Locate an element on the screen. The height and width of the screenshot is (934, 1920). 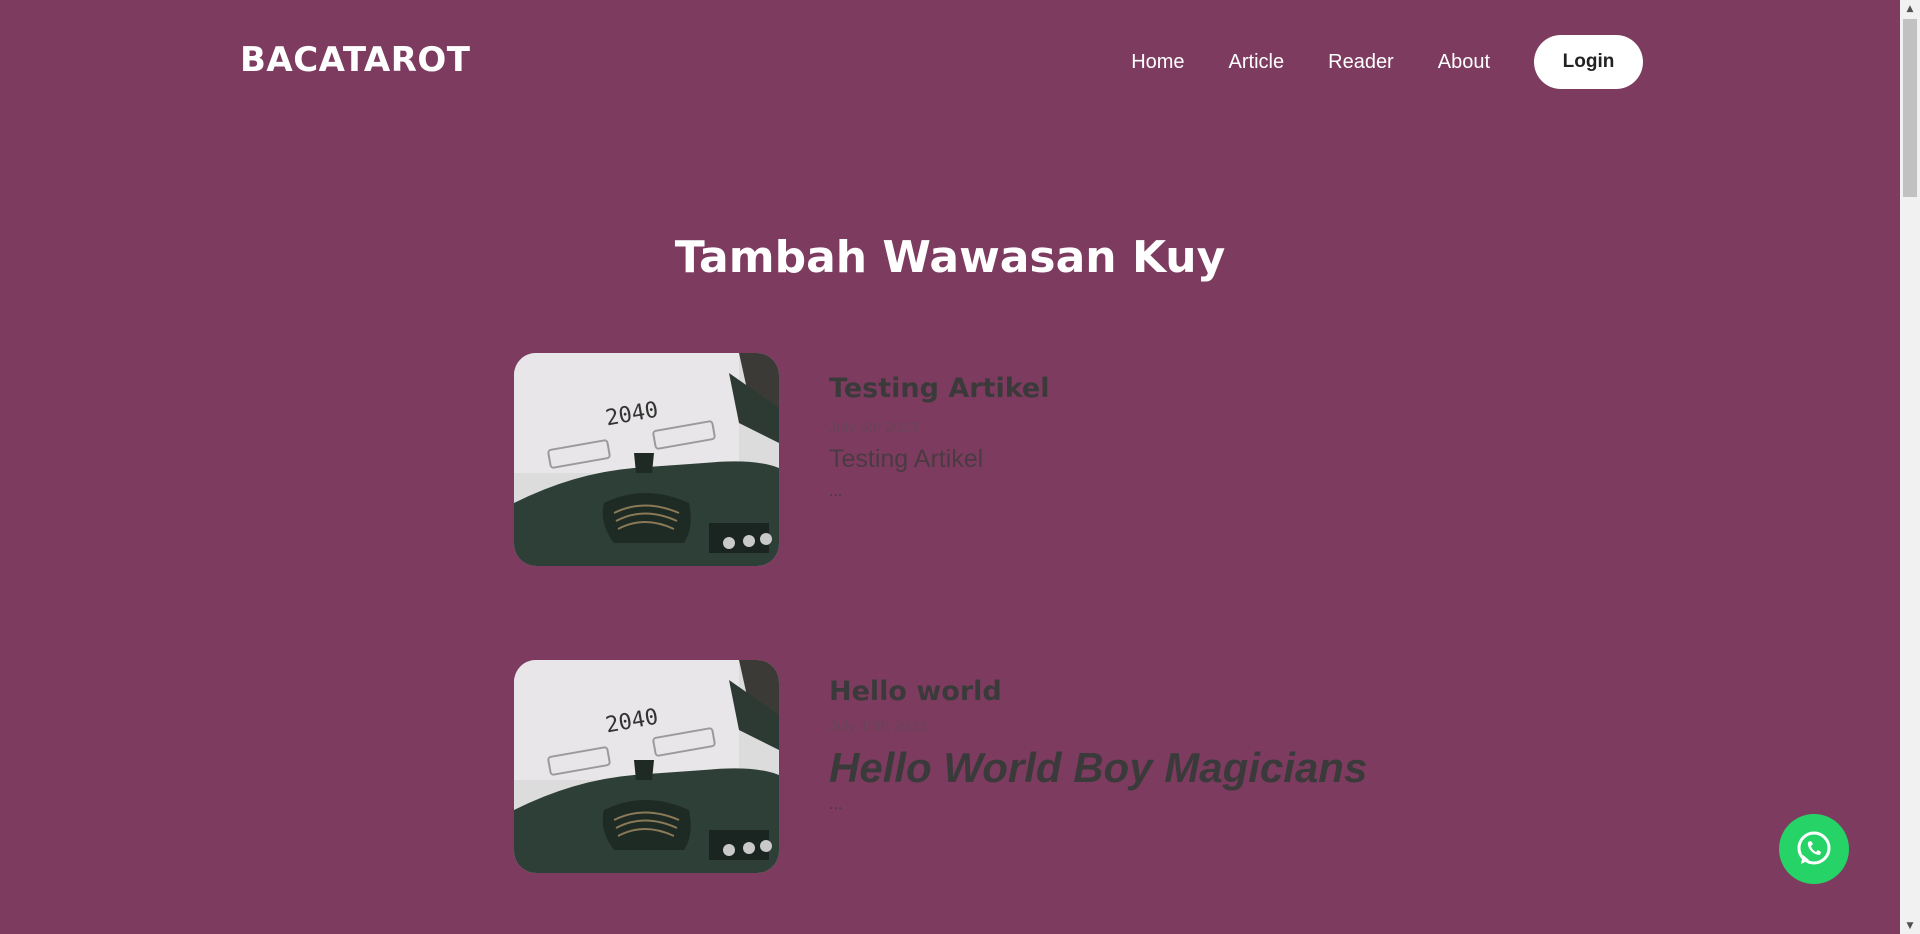
scrollbar-thumb is located at coordinates (1910, 108).